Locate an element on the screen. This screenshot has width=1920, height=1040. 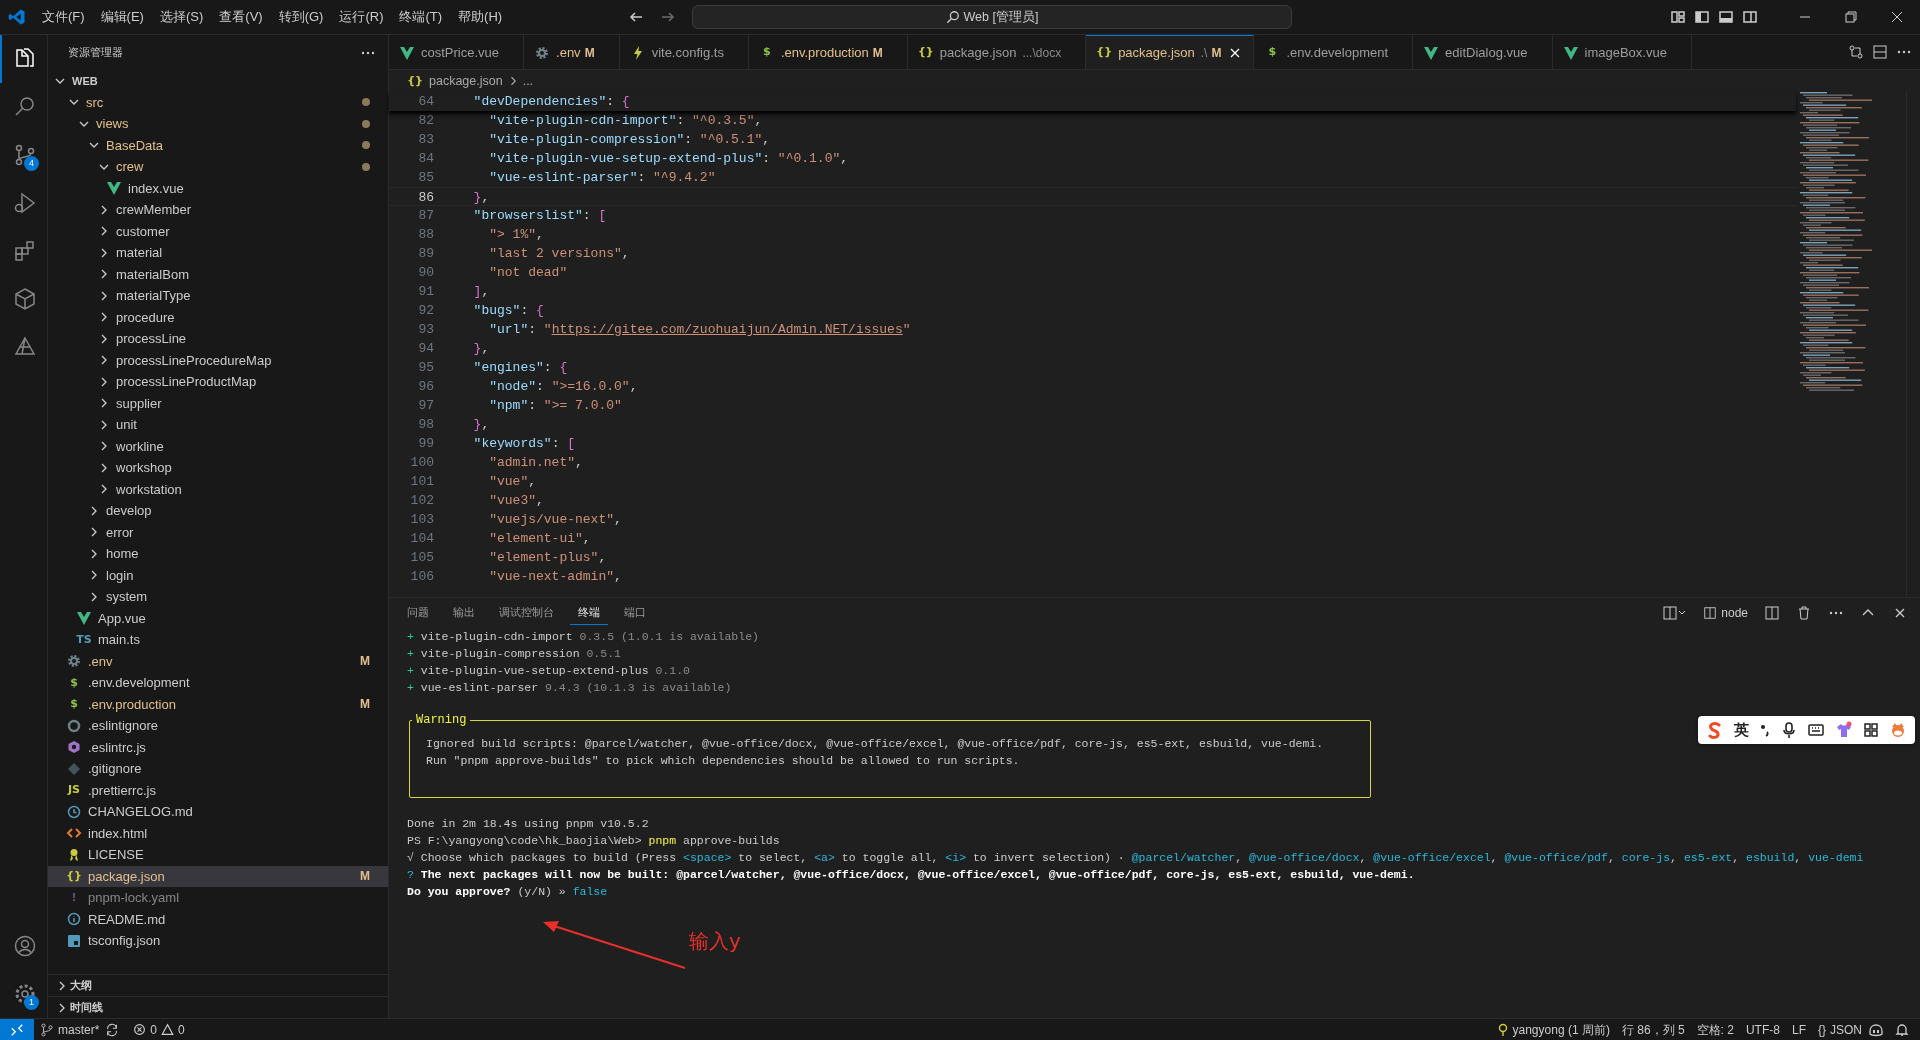
microphone-icon is located at coordinates (1789, 730).